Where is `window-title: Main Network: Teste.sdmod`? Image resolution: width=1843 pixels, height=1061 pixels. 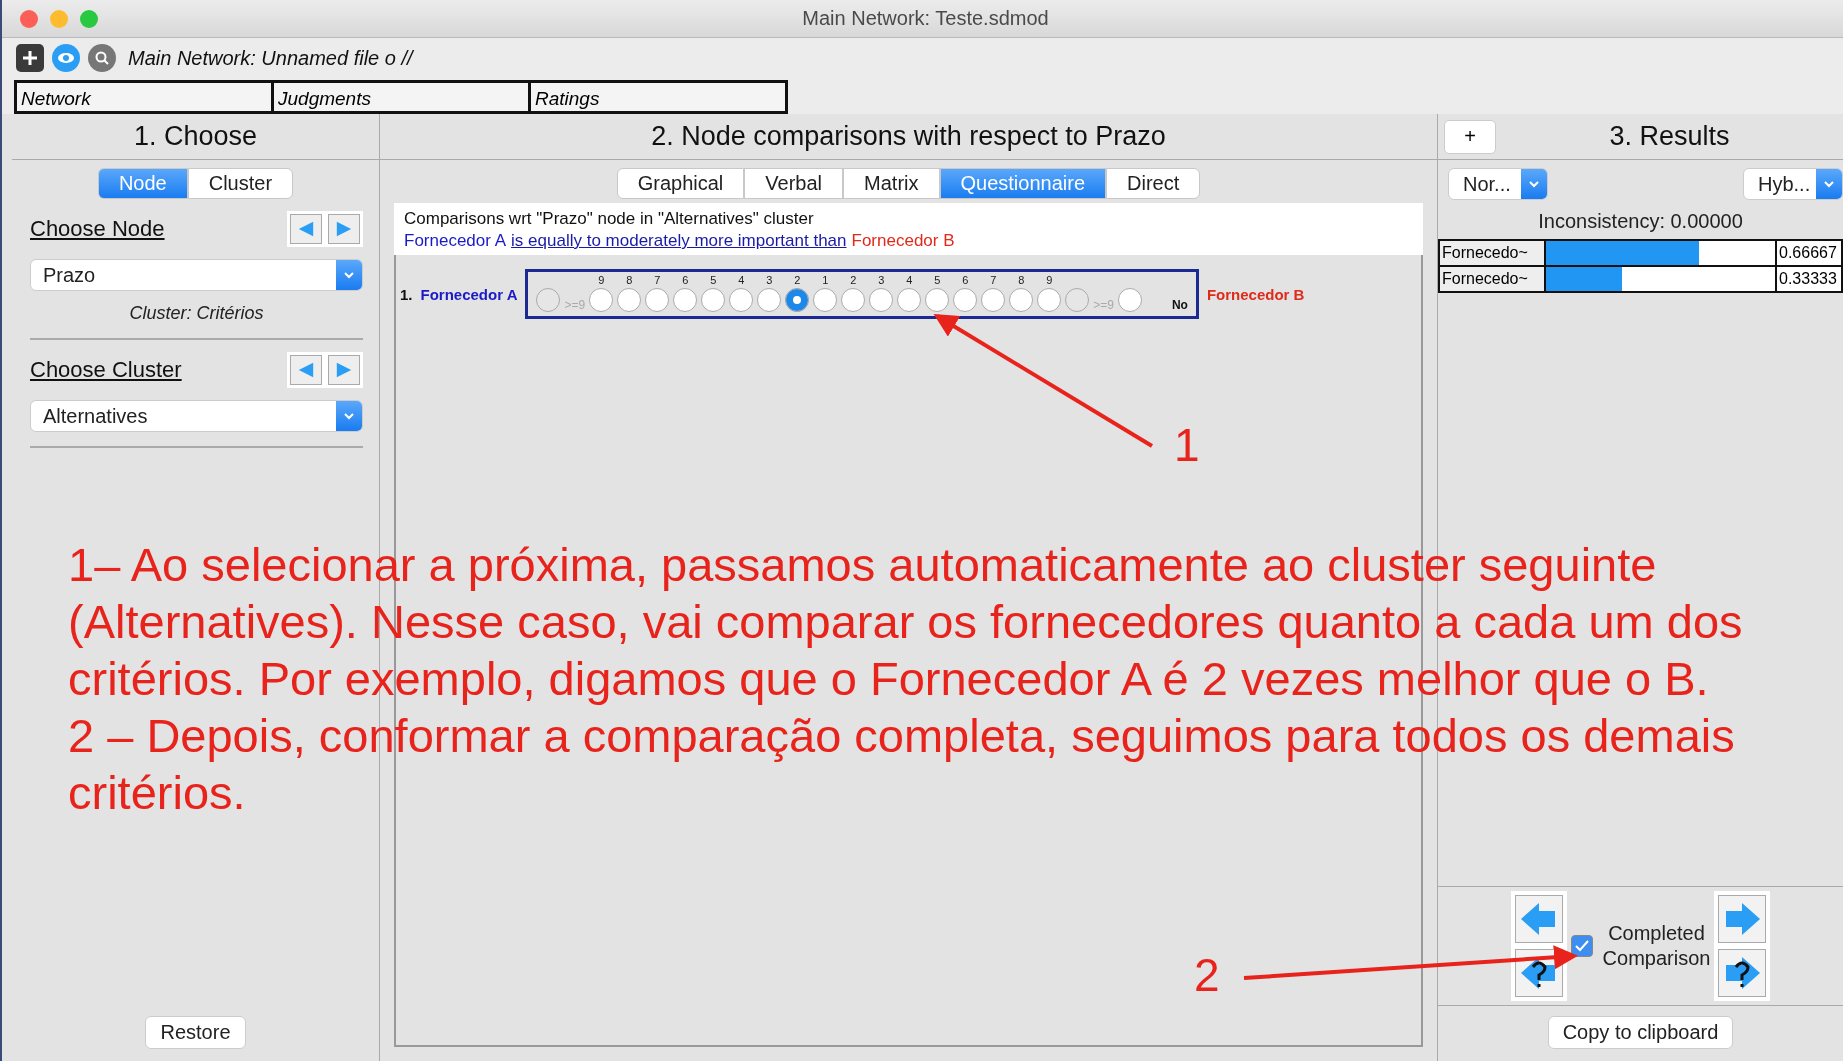 window-title: Main Network: Teste.sdmod is located at coordinates (925, 18).